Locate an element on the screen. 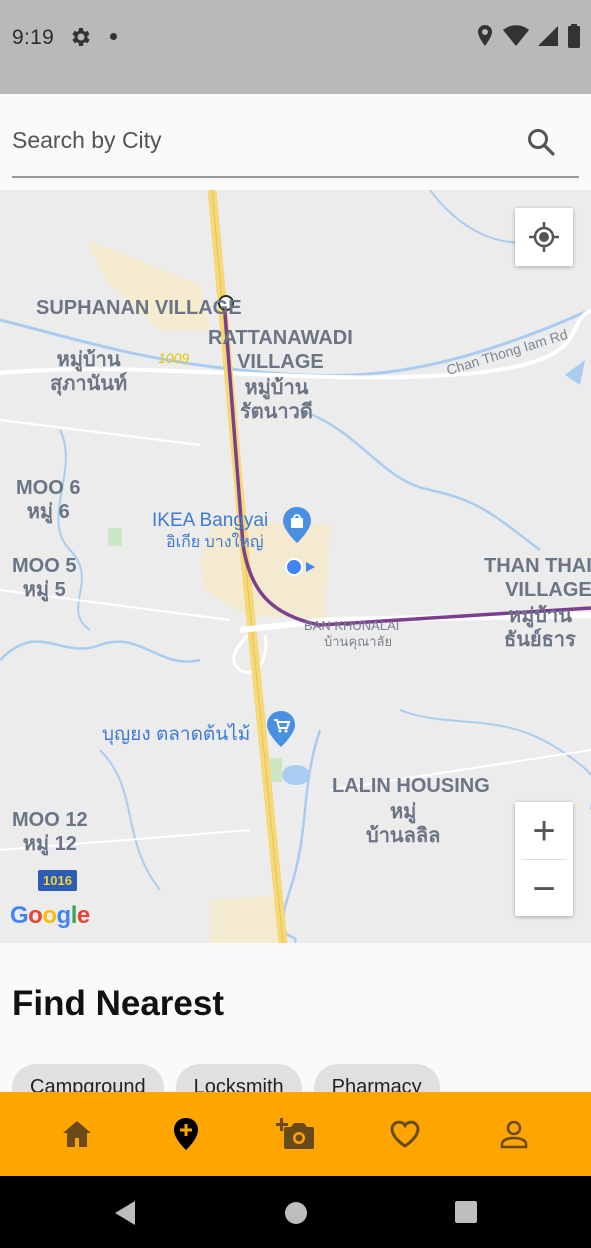 Image resolution: width=591 pixels, height=1248 pixels. recents-icon is located at coordinates (466, 1212).